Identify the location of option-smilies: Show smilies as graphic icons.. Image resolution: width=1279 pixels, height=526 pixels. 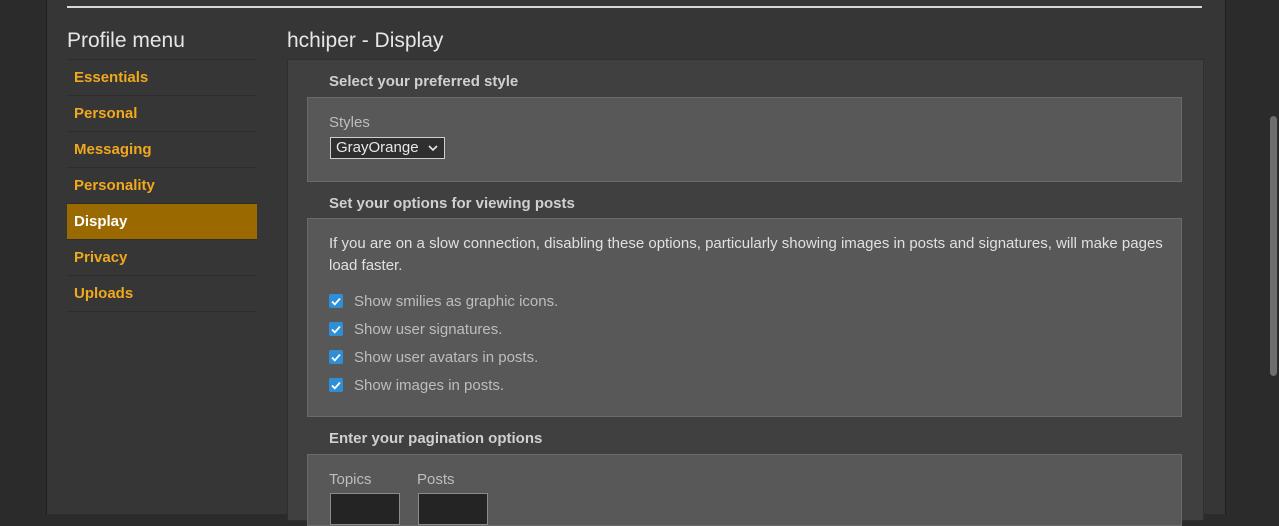
(443, 301).